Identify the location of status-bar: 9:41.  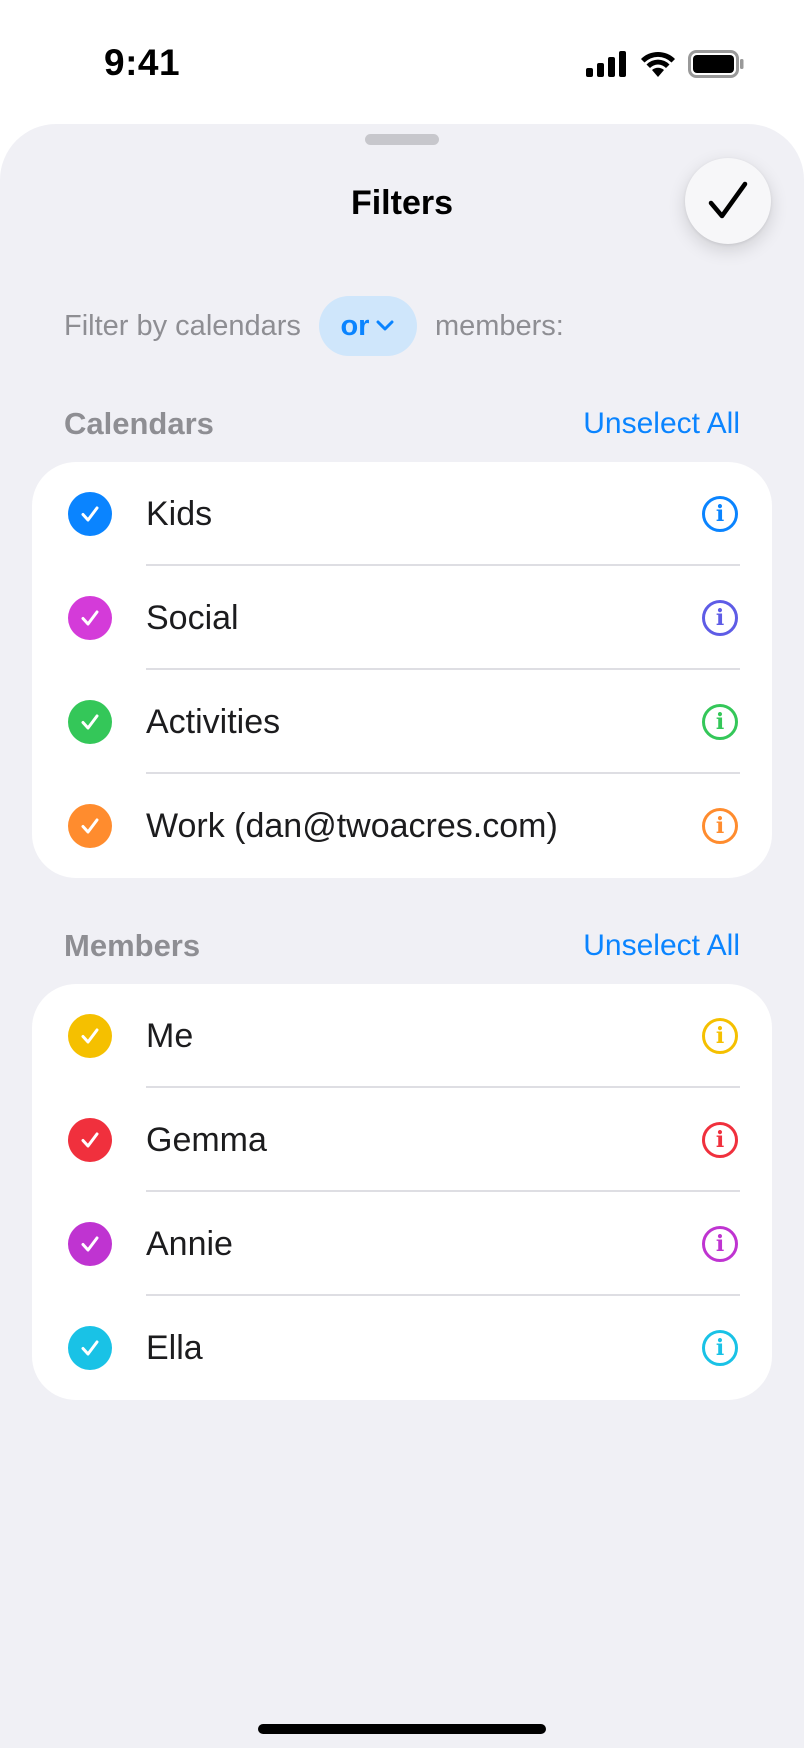
(402, 60).